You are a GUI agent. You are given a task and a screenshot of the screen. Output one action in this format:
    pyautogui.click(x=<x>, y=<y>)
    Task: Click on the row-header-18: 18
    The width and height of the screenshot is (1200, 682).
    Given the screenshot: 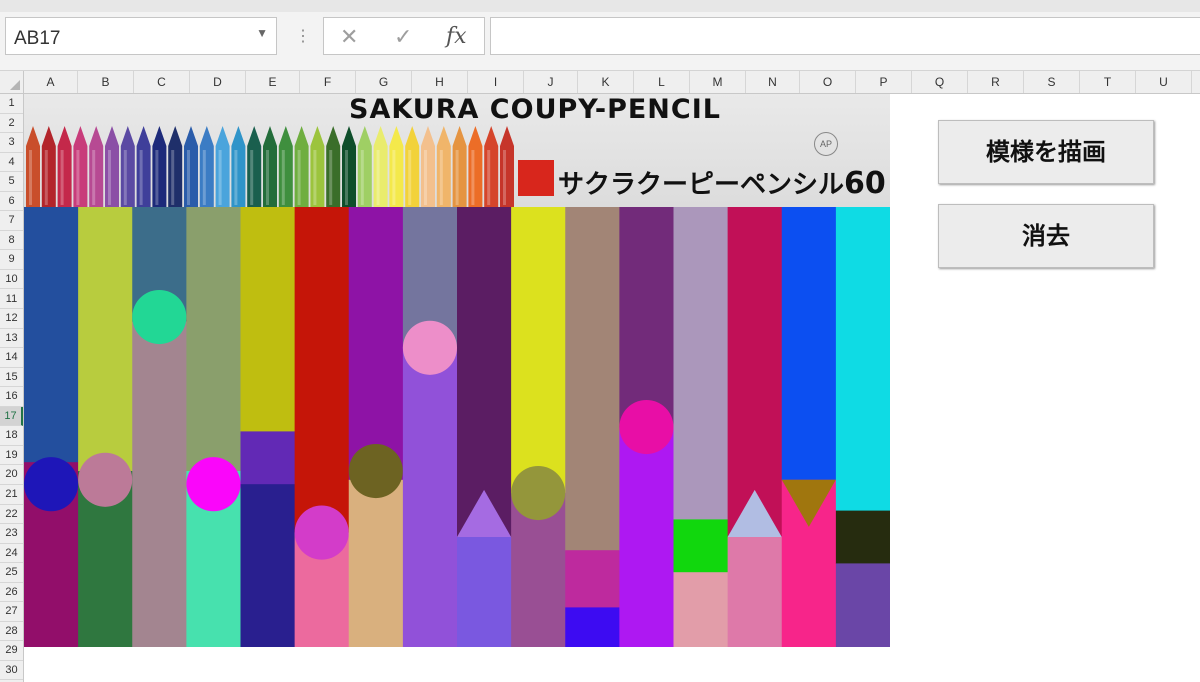 What is the action you would take?
    pyautogui.click(x=11, y=436)
    